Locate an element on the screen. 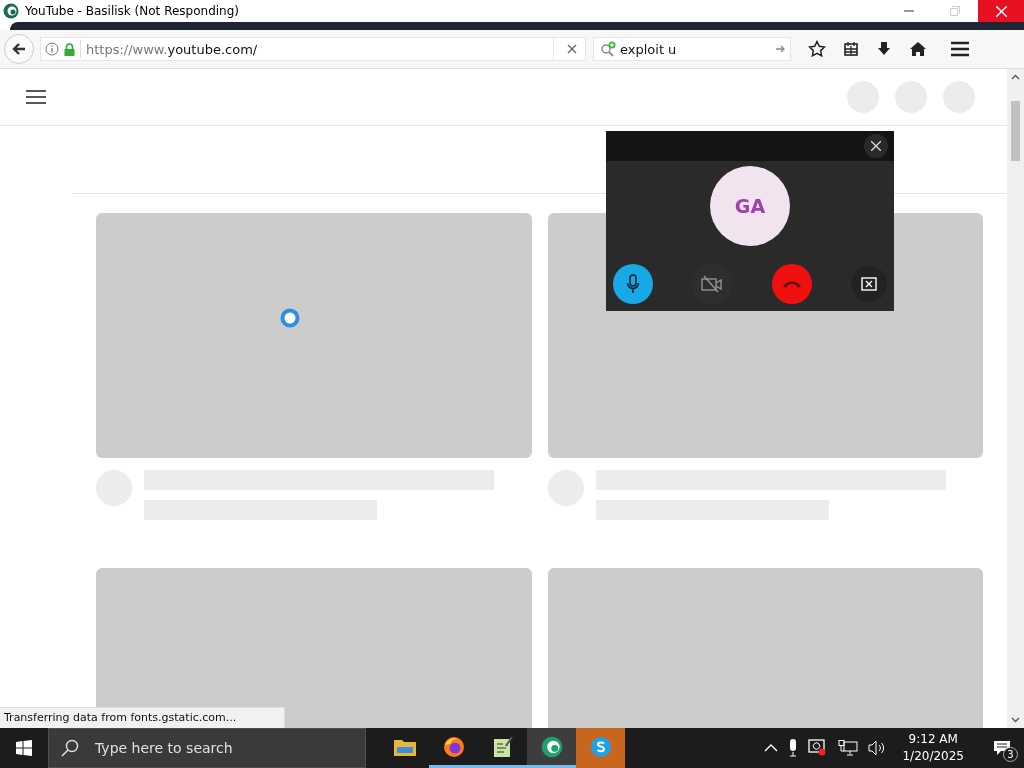 This screenshot has width=1024, height=768. back-arrow-icon is located at coordinates (19, 49).